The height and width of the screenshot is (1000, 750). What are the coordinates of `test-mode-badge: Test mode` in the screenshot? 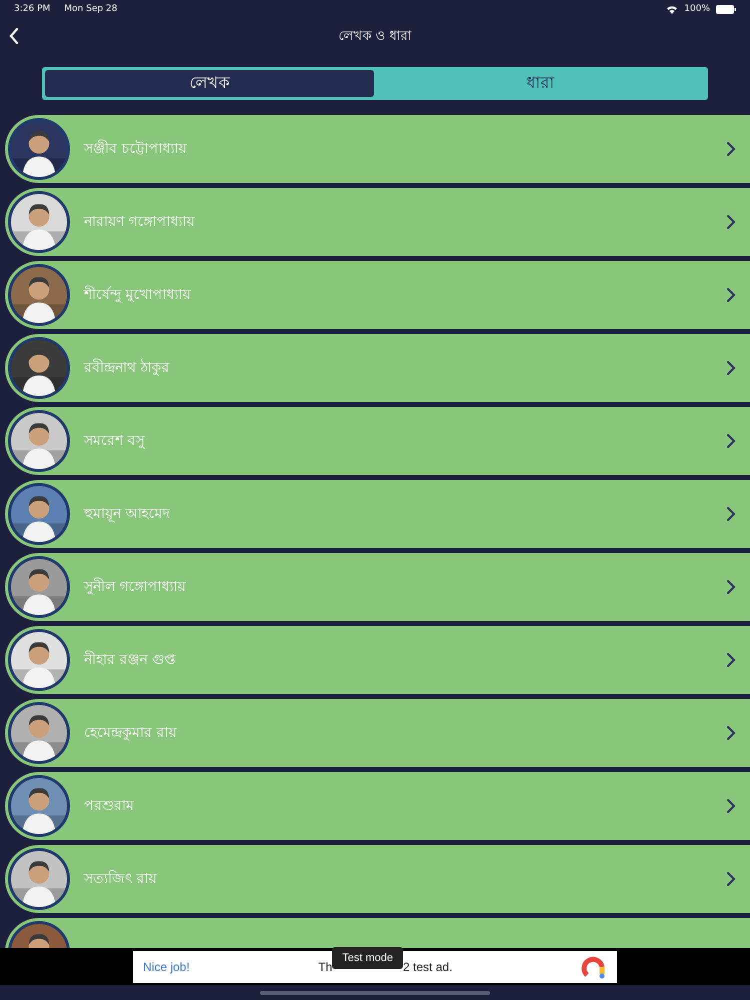 It's located at (368, 957).